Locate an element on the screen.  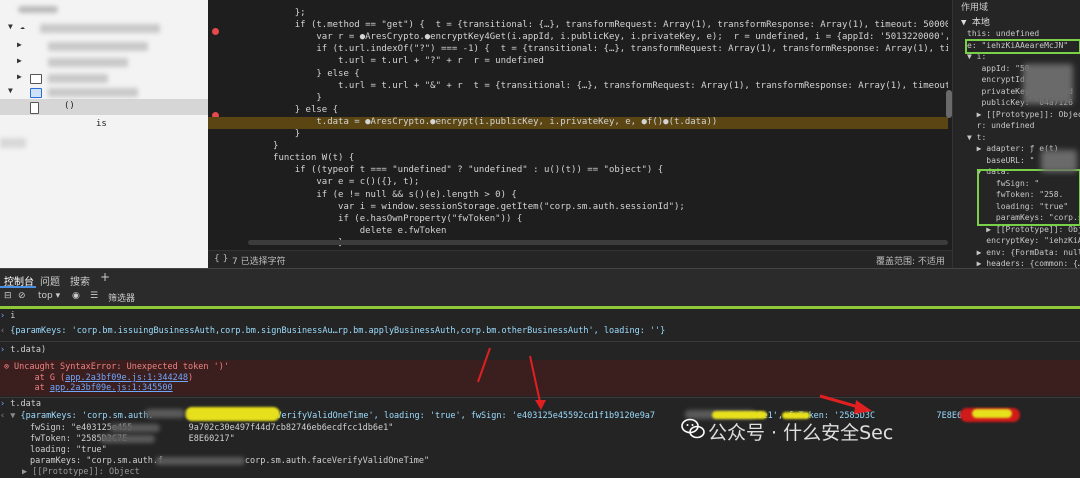
wechat-icon is located at coordinates (693, 428).